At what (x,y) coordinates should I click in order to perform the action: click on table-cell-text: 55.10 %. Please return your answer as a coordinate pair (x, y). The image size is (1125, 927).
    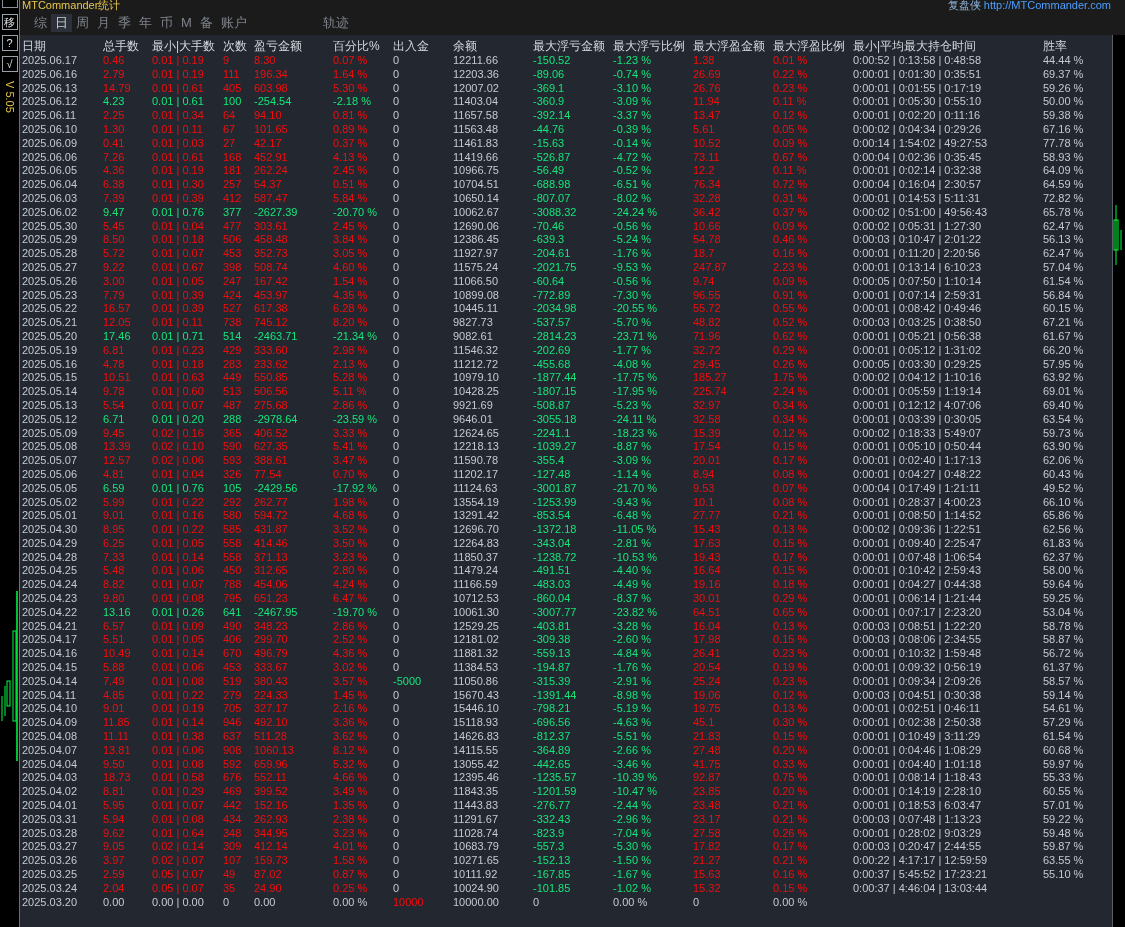
    Looking at the image, I should click on (1064, 875).